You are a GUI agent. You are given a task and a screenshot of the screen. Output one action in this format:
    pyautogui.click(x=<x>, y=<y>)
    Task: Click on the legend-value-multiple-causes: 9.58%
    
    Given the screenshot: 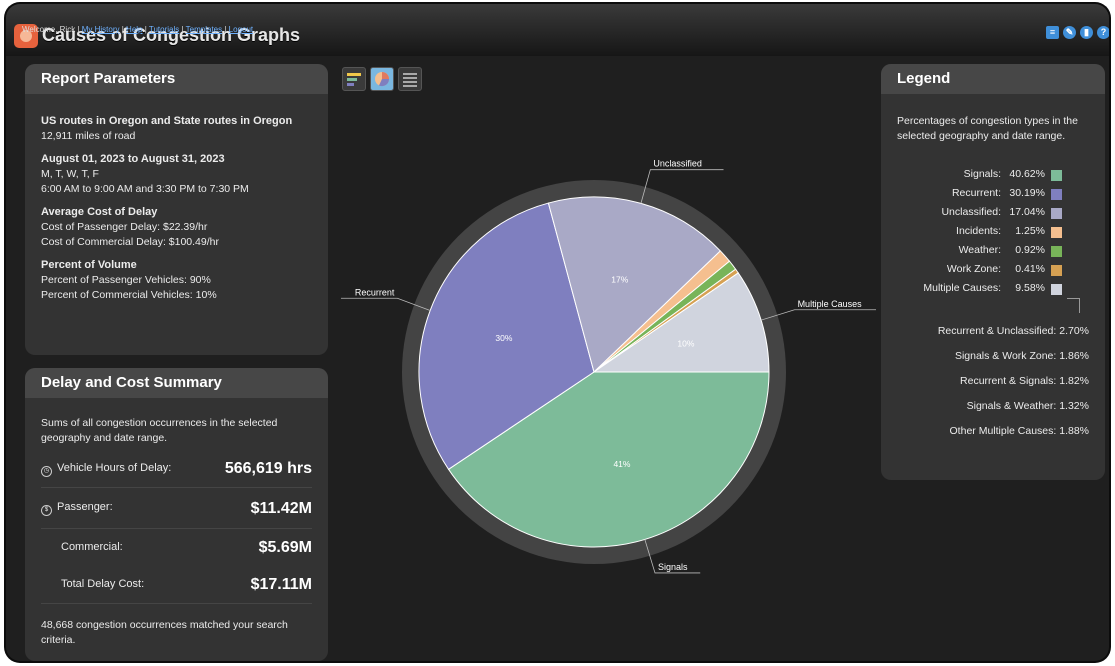 What is the action you would take?
    pyautogui.click(x=1030, y=288)
    